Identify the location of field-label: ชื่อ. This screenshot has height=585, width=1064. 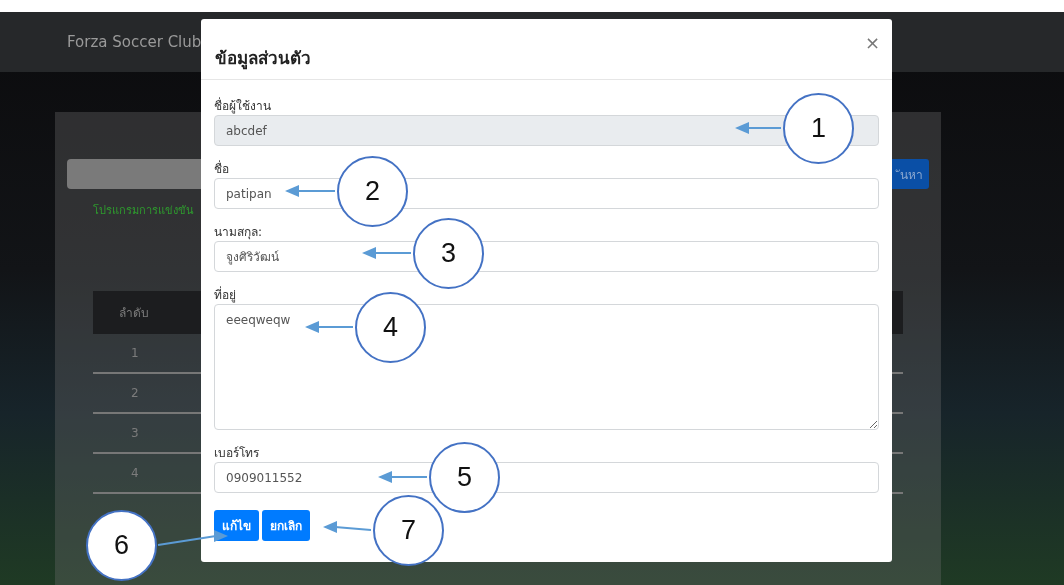
(222, 167).